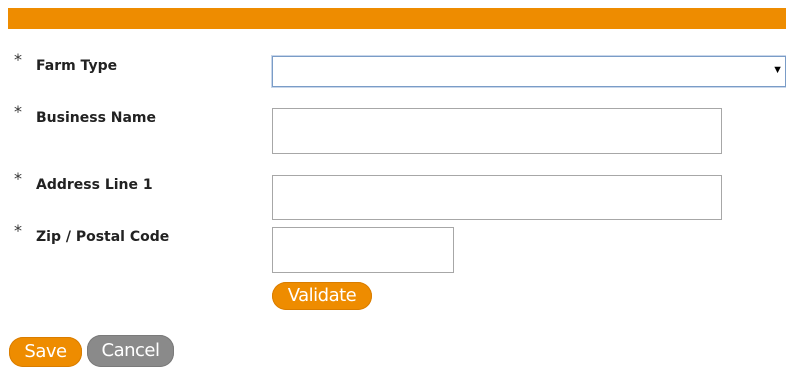 This screenshot has width=786, height=367. I want to click on header-bar, so click(397, 18).